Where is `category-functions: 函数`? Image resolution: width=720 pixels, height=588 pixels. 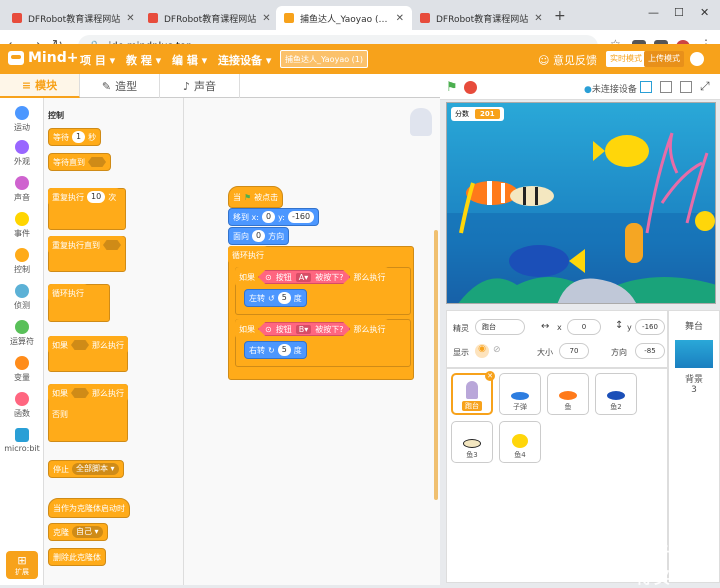
category-functions: 函数 is located at coordinates (22, 405).